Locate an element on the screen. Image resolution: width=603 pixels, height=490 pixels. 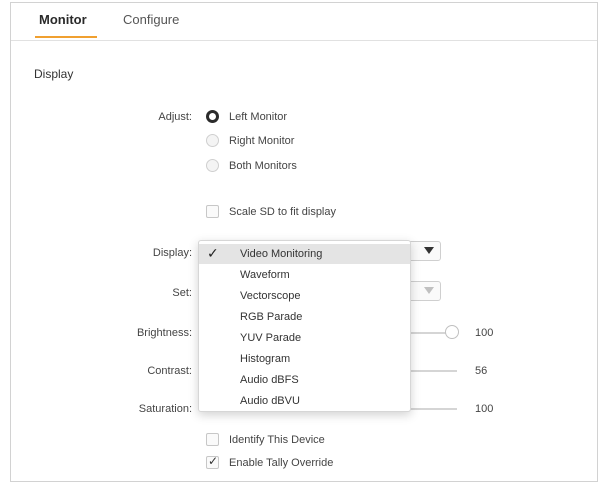
radio-both-monitors is located at coordinates (212, 165).